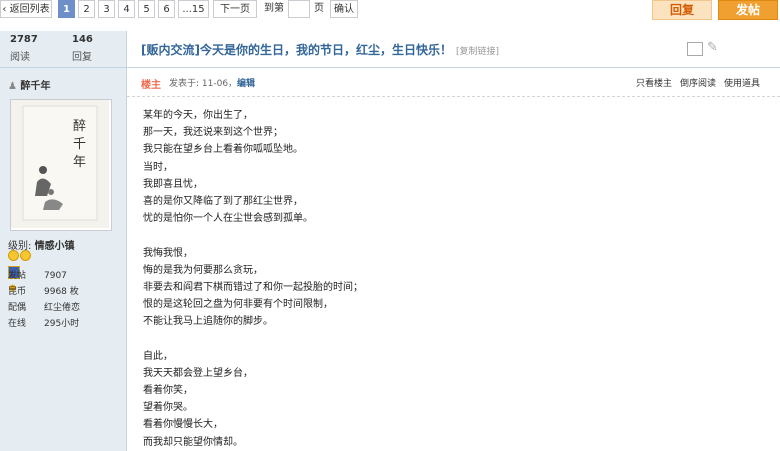 Image resolution: width=780 pixels, height=451 pixels. What do you see at coordinates (37, 276) in the screenshot?
I see `profile-posts: 发帖 7907` at bounding box center [37, 276].